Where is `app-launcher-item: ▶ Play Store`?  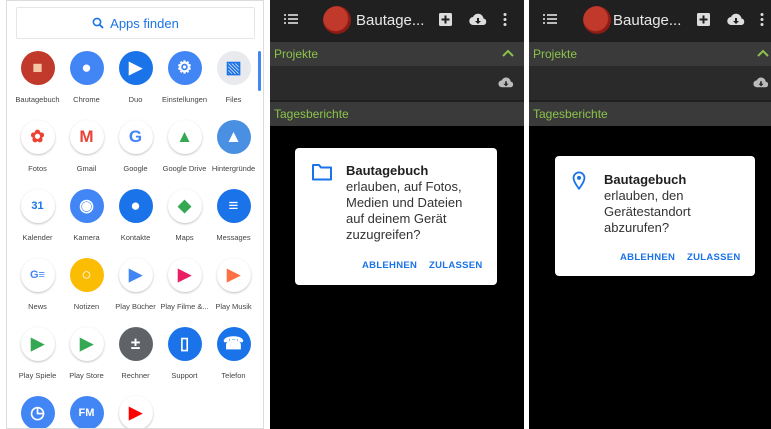
app-launcher-item: ▶ Play Store is located at coordinates (86, 353).